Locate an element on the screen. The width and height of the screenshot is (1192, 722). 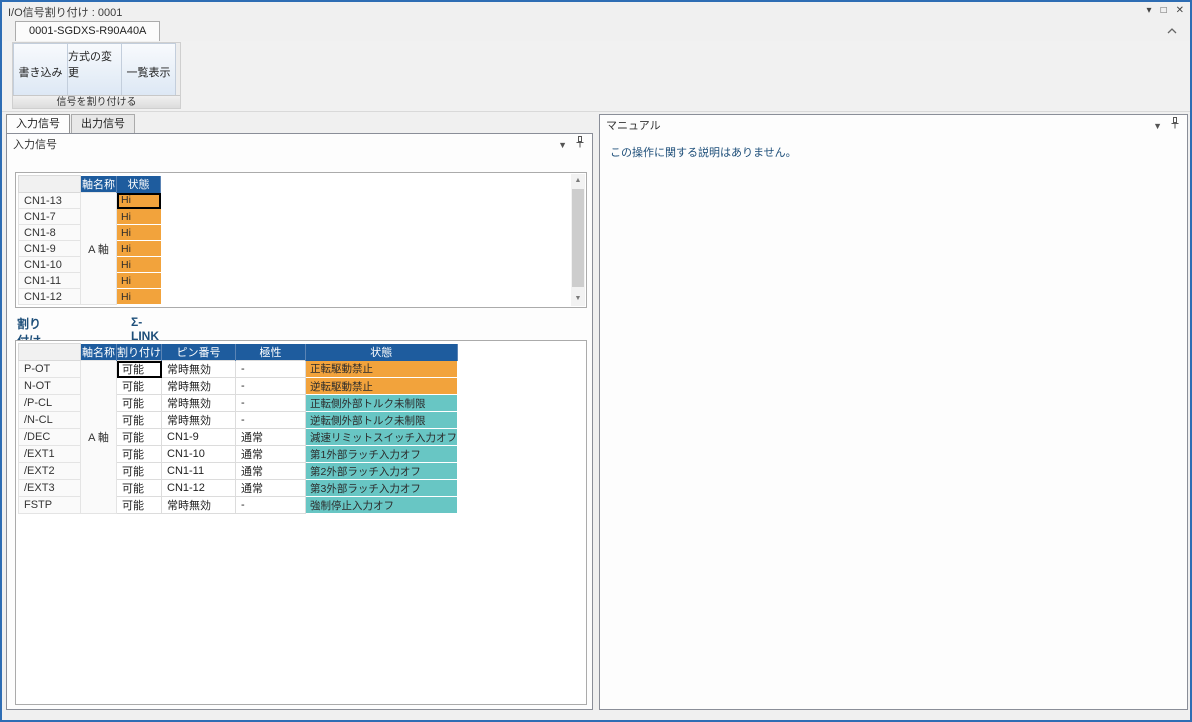
panel-pin-icon is located at coordinates (580, 145).